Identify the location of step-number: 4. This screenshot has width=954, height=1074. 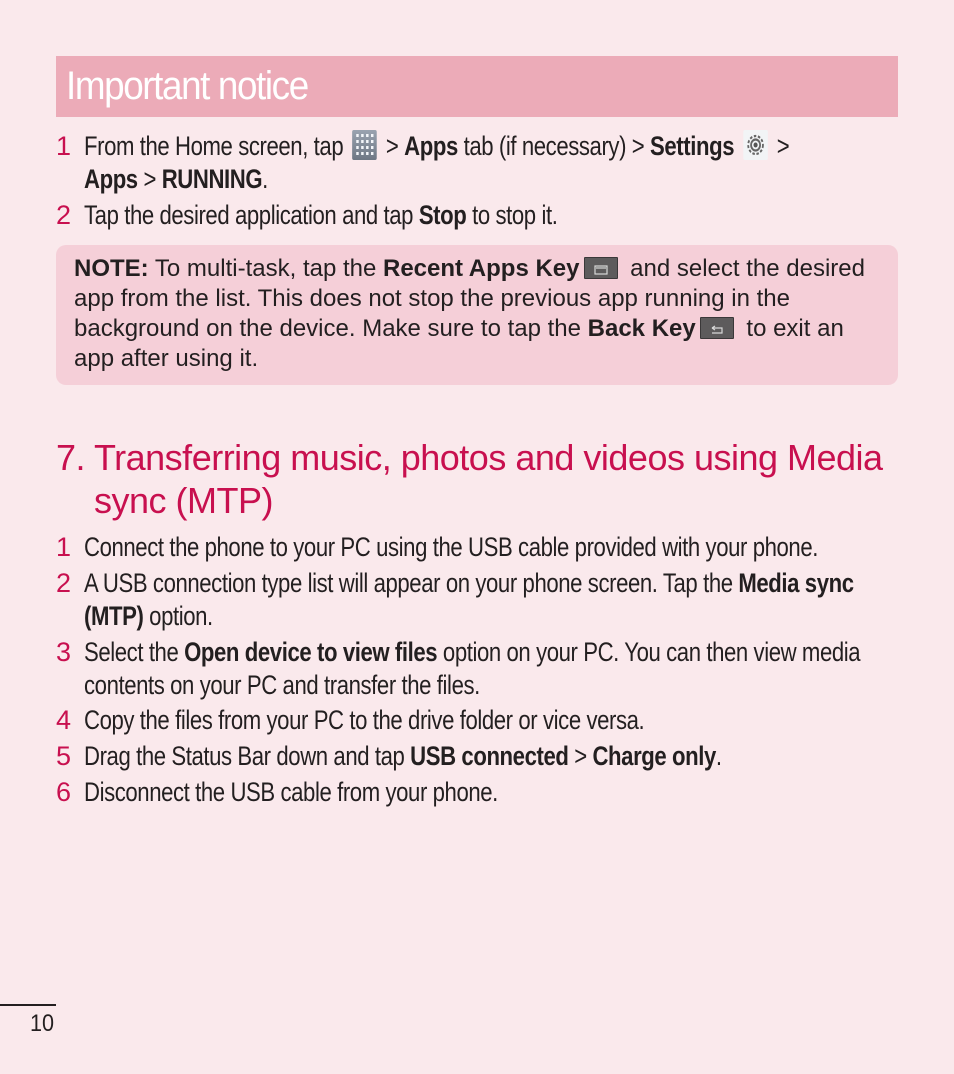
(63, 720).